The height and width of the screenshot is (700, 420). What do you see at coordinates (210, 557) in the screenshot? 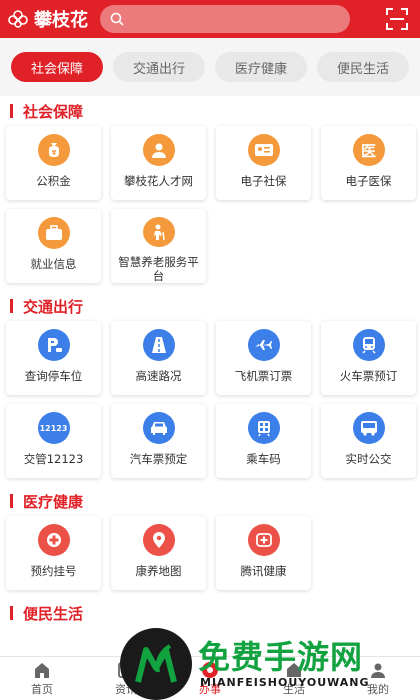
I see `health-grid: 预约挂号 康养地图 腾讯健康` at bounding box center [210, 557].